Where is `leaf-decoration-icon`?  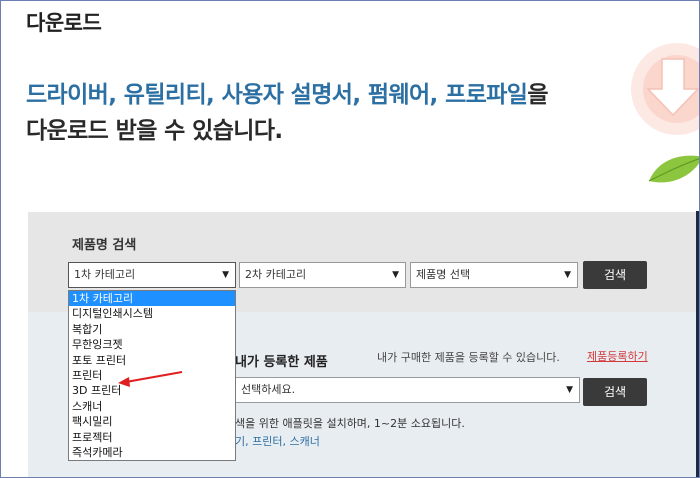
leaf-decoration-icon is located at coordinates (673, 169).